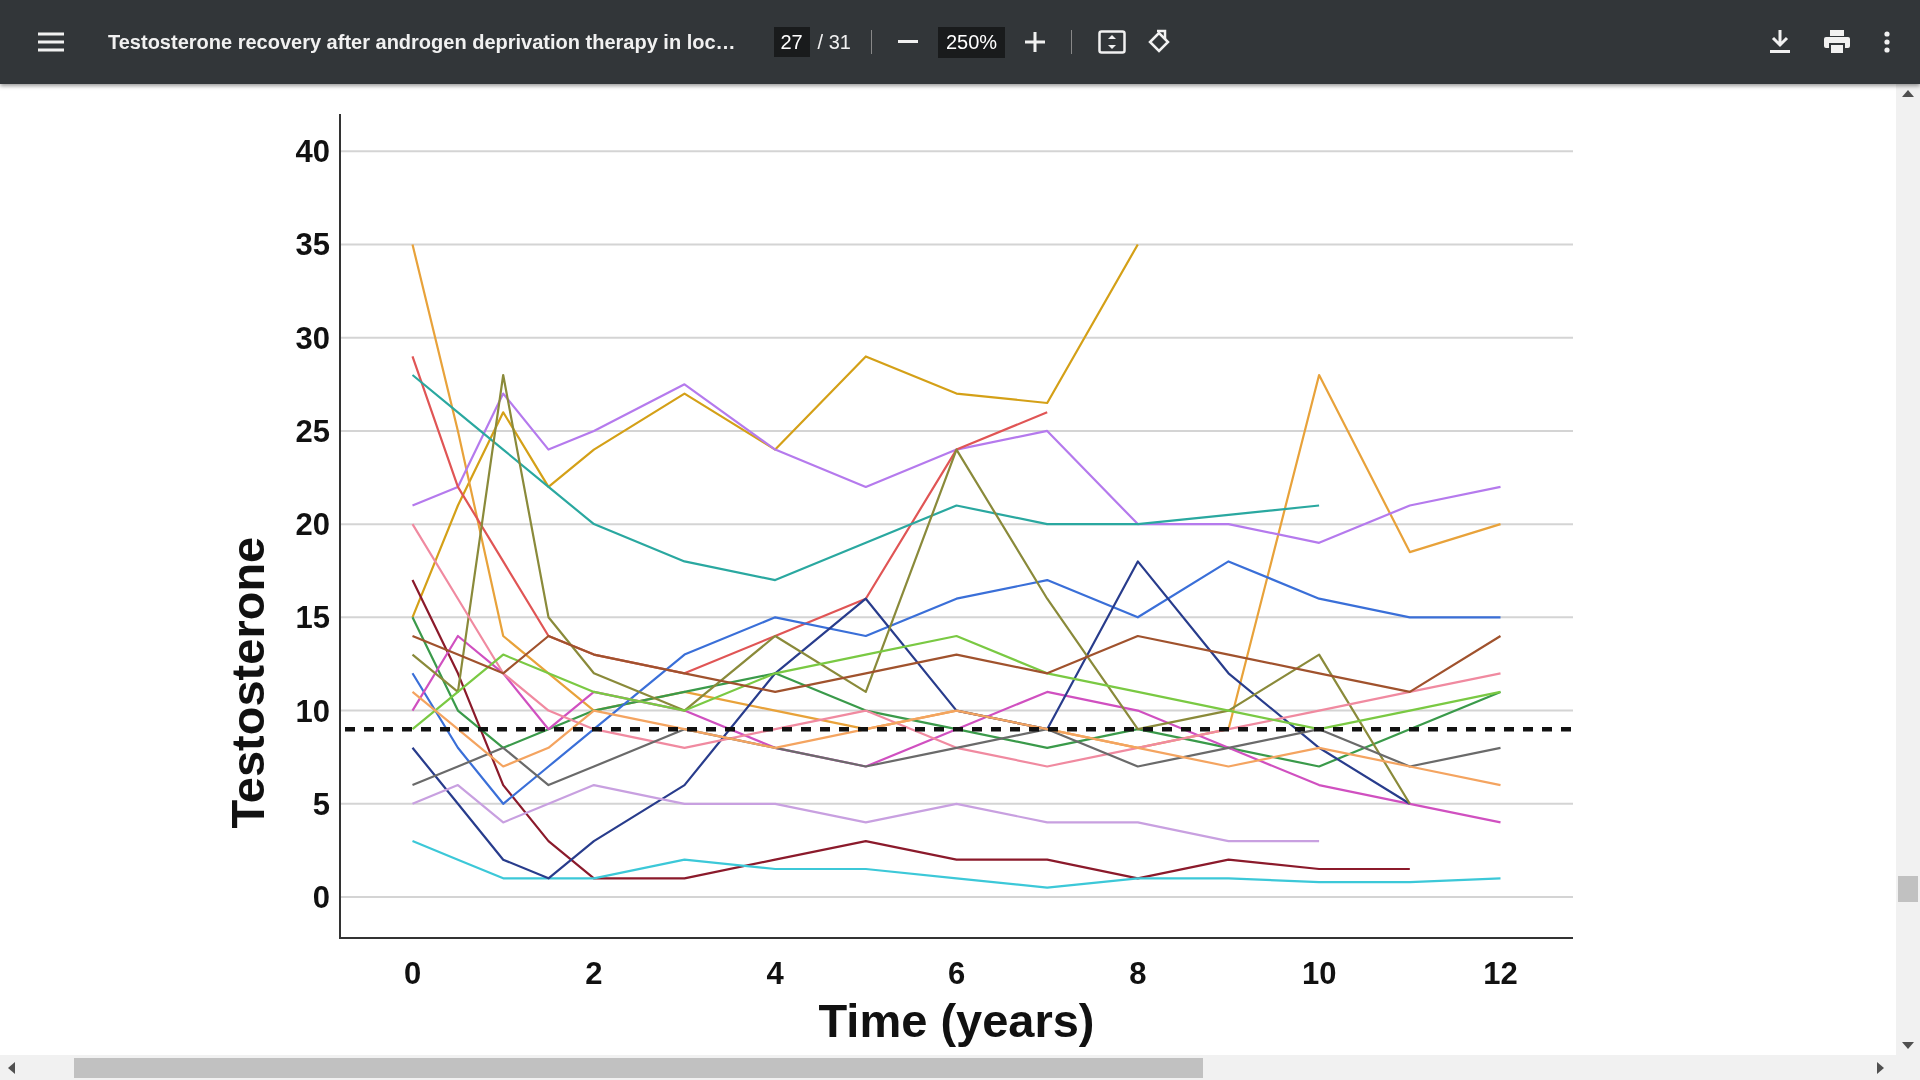  What do you see at coordinates (791, 42) in the screenshot?
I see `page-number-field: 27` at bounding box center [791, 42].